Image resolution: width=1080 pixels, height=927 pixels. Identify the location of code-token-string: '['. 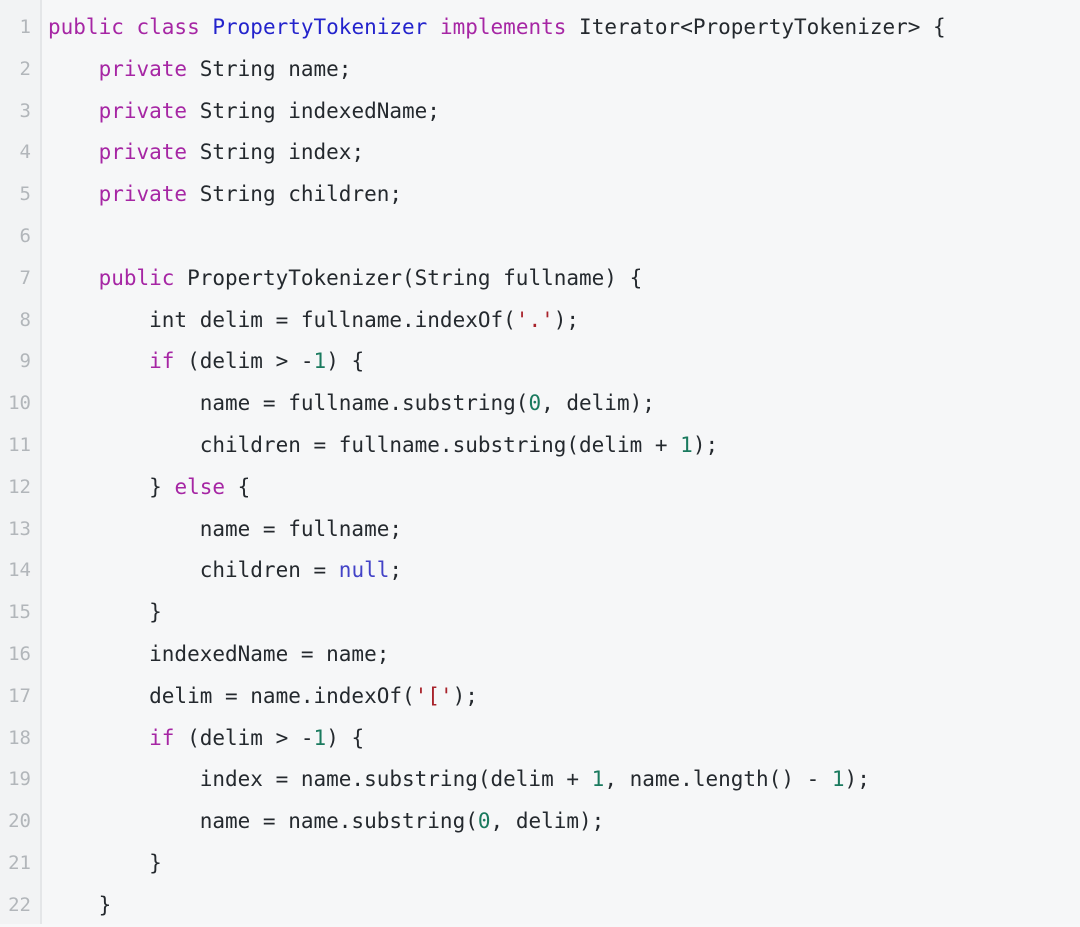
(433, 695).